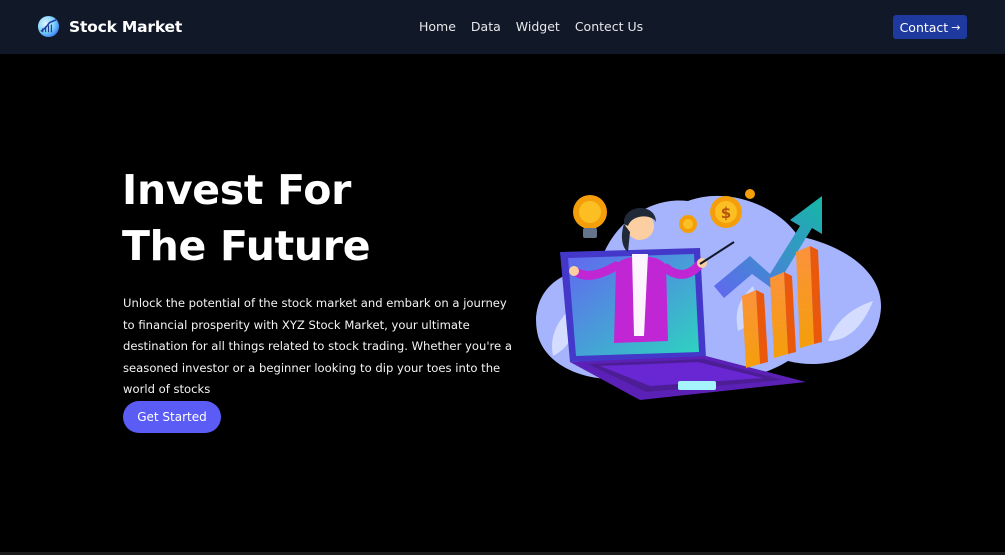 This screenshot has height=555, width=1005. Describe the element at coordinates (48, 26) in the screenshot. I see `globe-logo-icon` at that location.